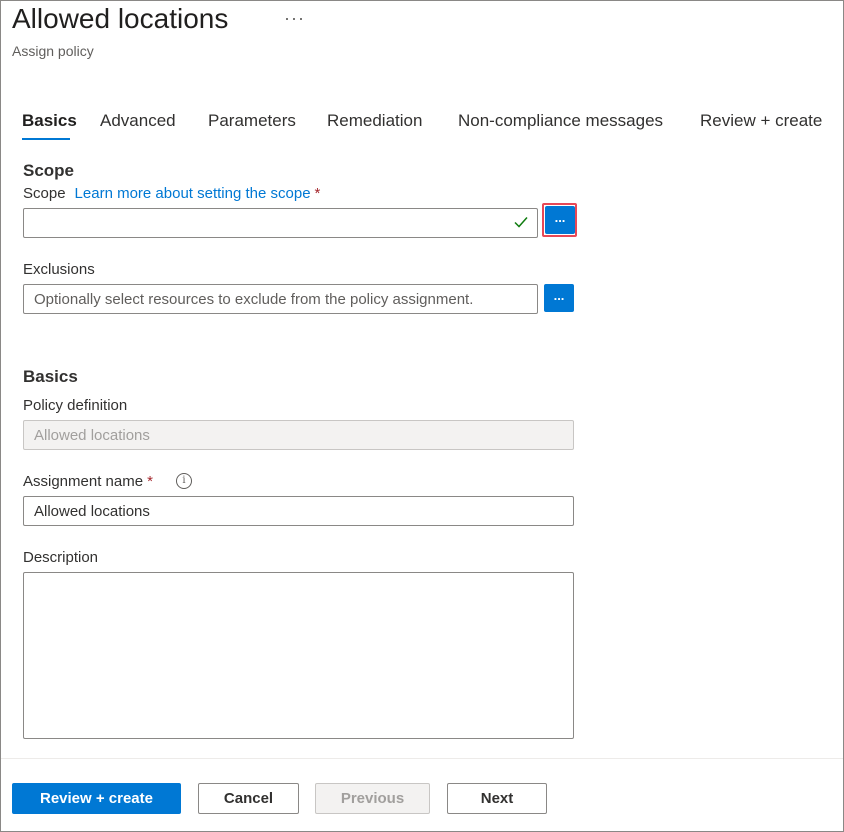 The height and width of the screenshot is (832, 844). Describe the element at coordinates (193, 193) in the screenshot. I see `learn-more-scope-link: Learn more about setting the scope` at that location.